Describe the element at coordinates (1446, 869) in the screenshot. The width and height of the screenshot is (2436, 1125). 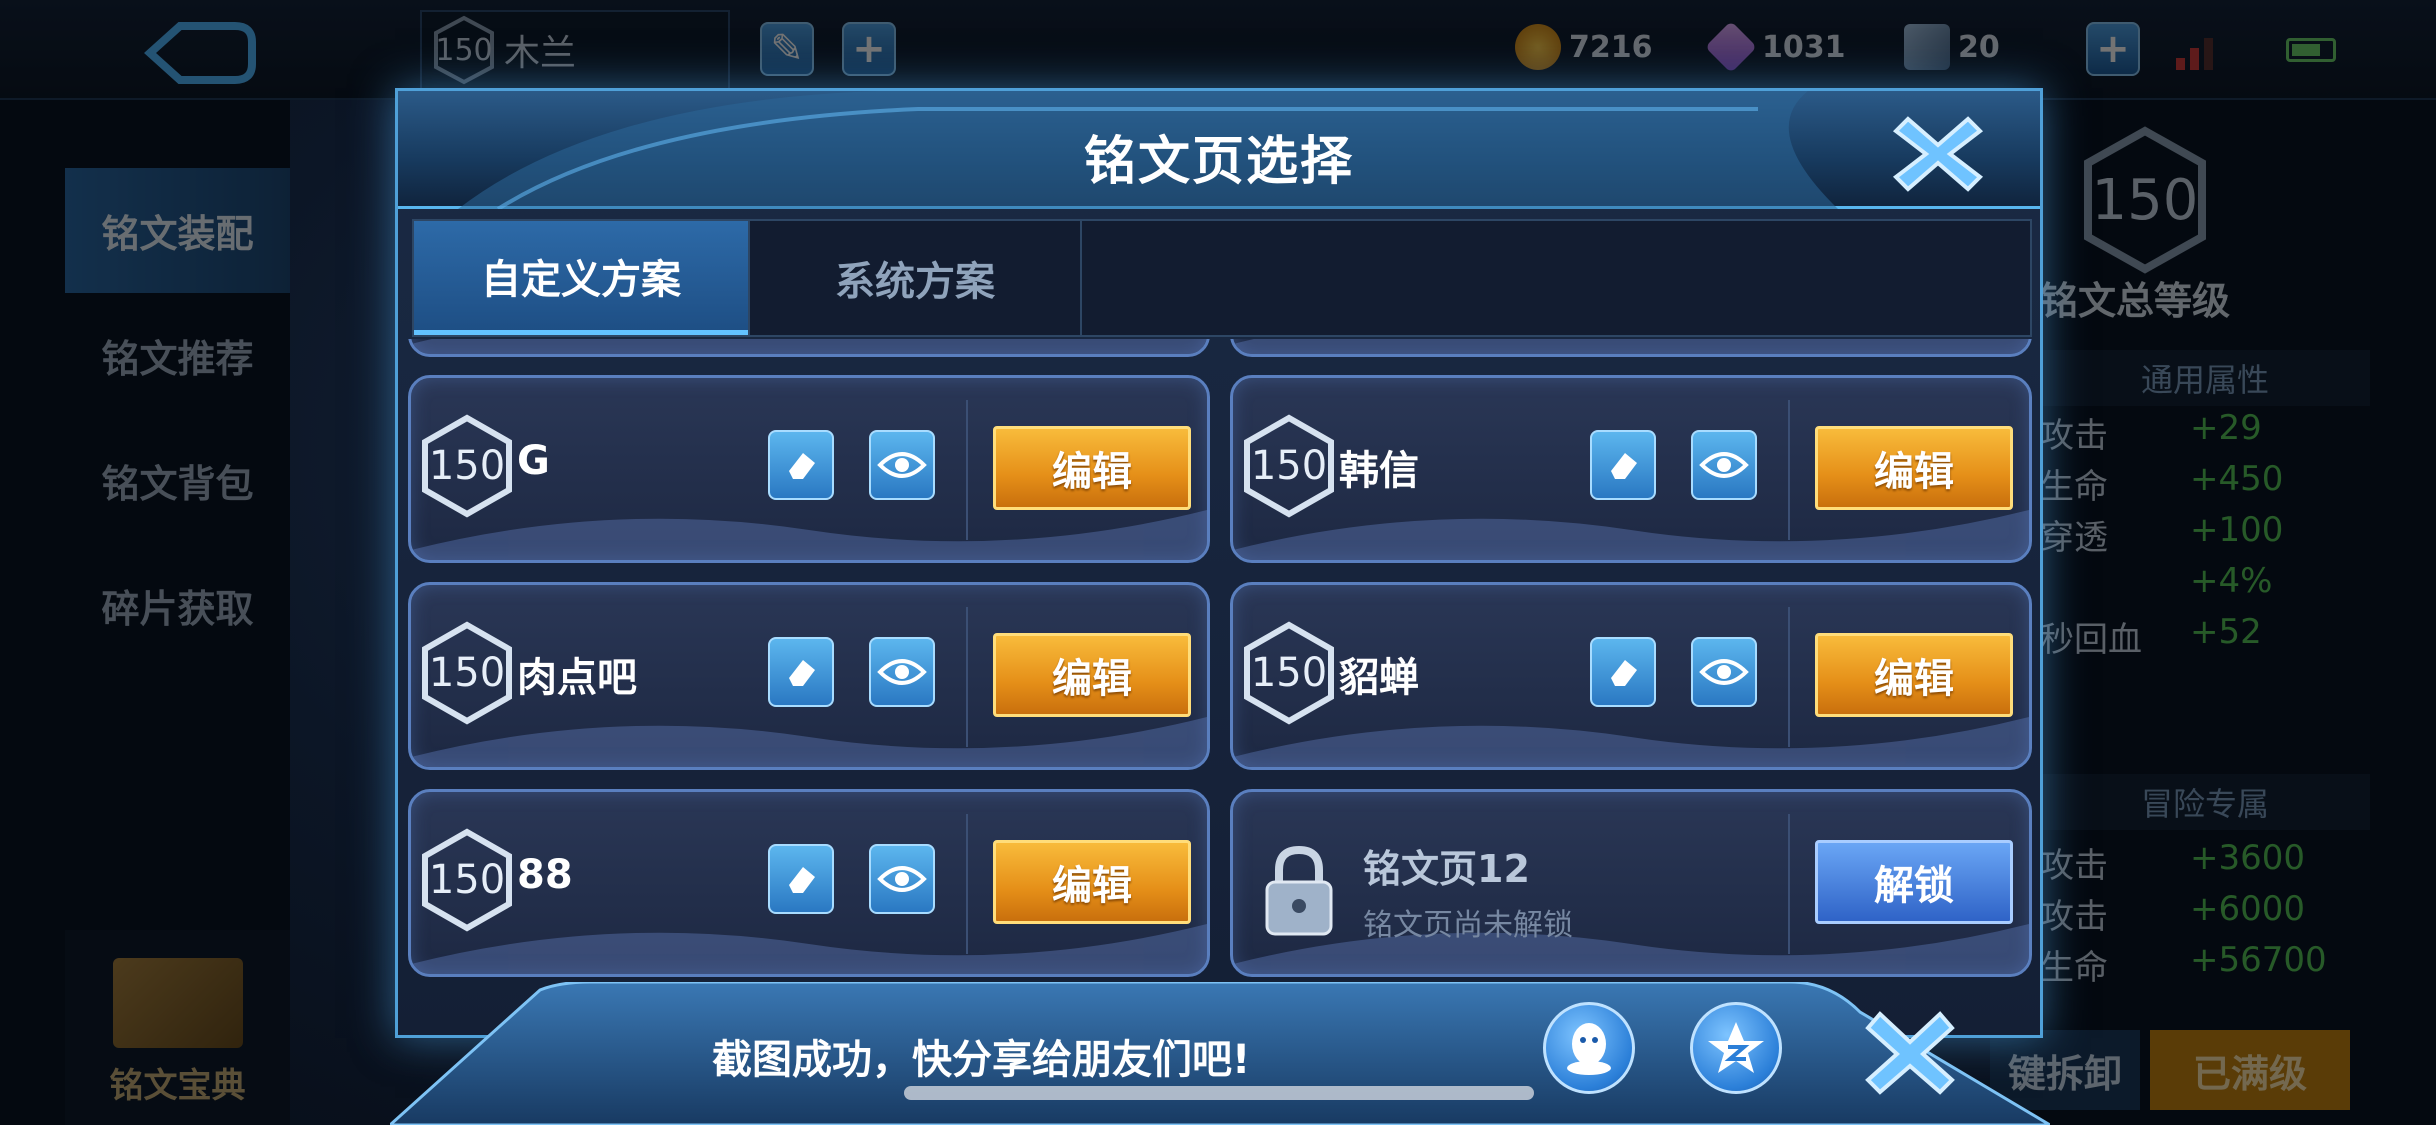
I see `locked-page-title: 铭文页12` at that location.